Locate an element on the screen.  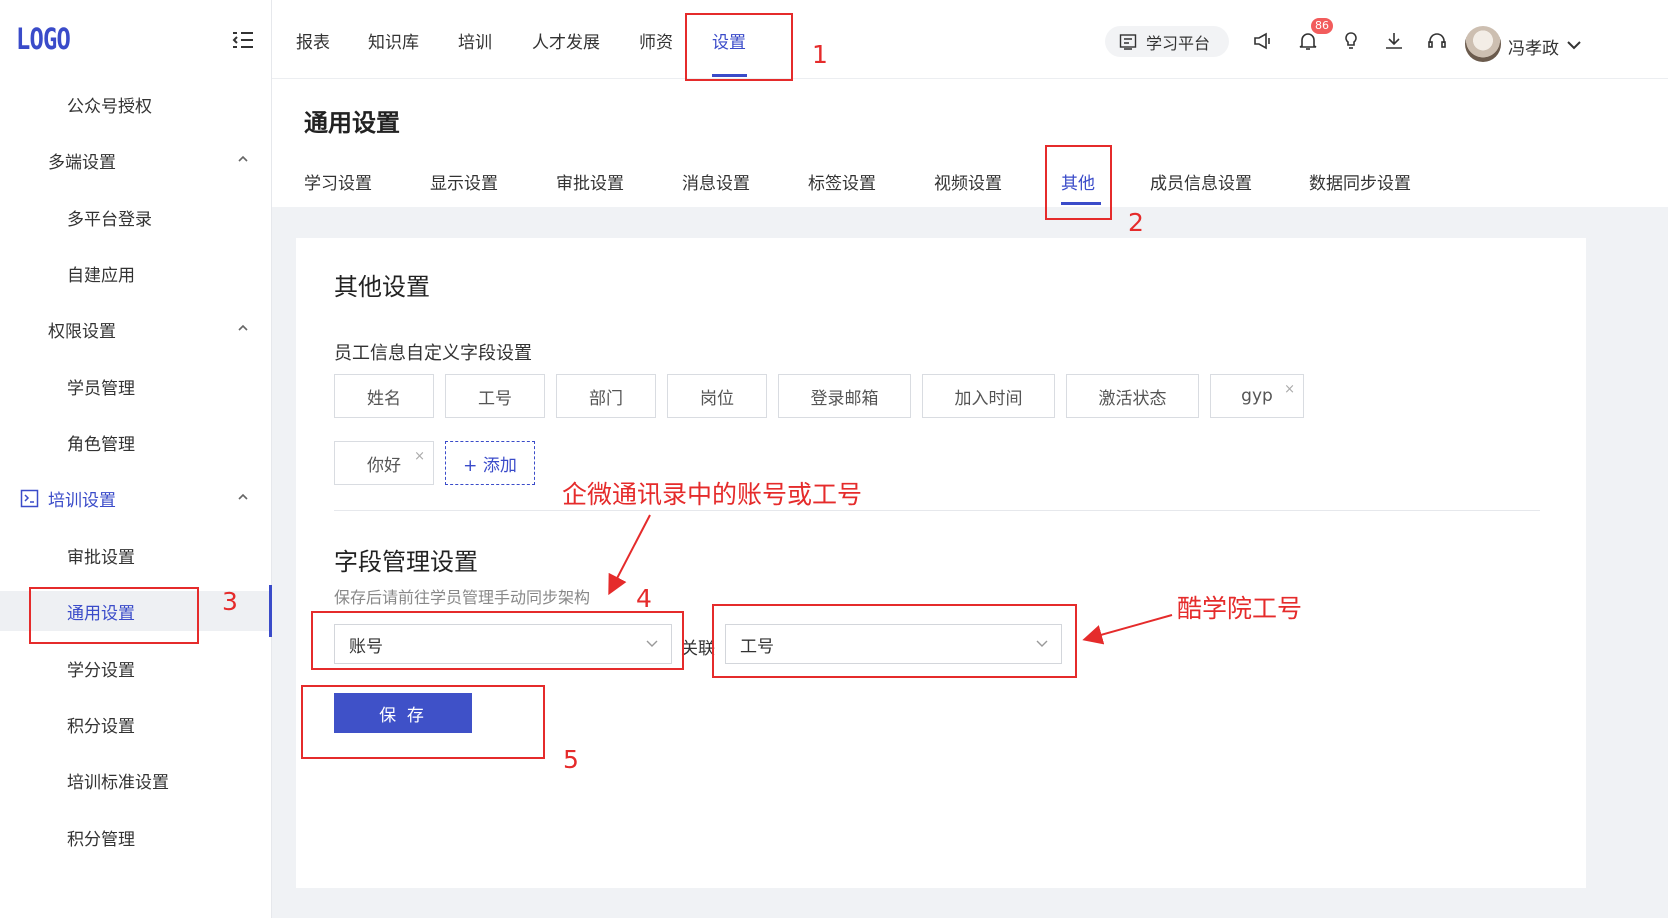
field-tag-label: 姓名 is located at coordinates (384, 398).